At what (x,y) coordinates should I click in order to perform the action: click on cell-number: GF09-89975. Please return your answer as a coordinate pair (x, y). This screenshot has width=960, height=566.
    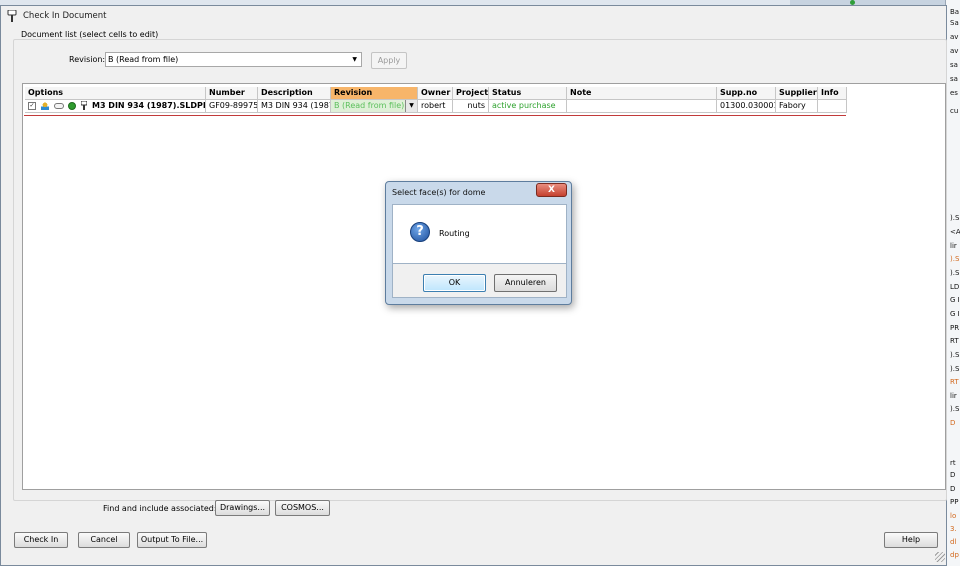
    Looking at the image, I should click on (232, 106).